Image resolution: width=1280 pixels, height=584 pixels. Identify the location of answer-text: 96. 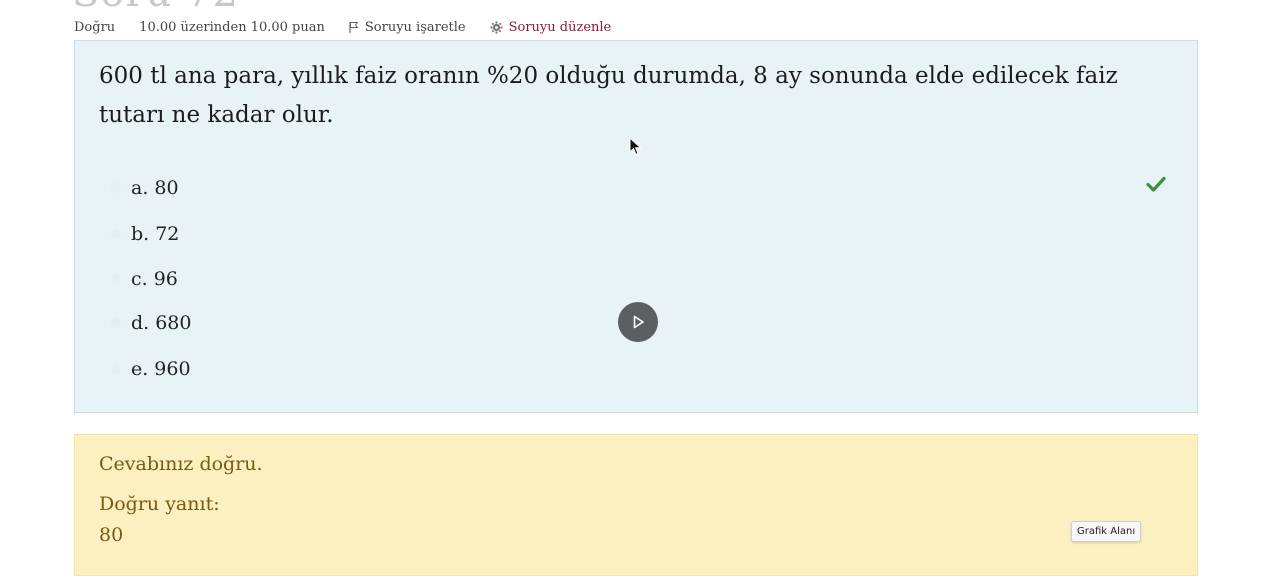
(165, 279).